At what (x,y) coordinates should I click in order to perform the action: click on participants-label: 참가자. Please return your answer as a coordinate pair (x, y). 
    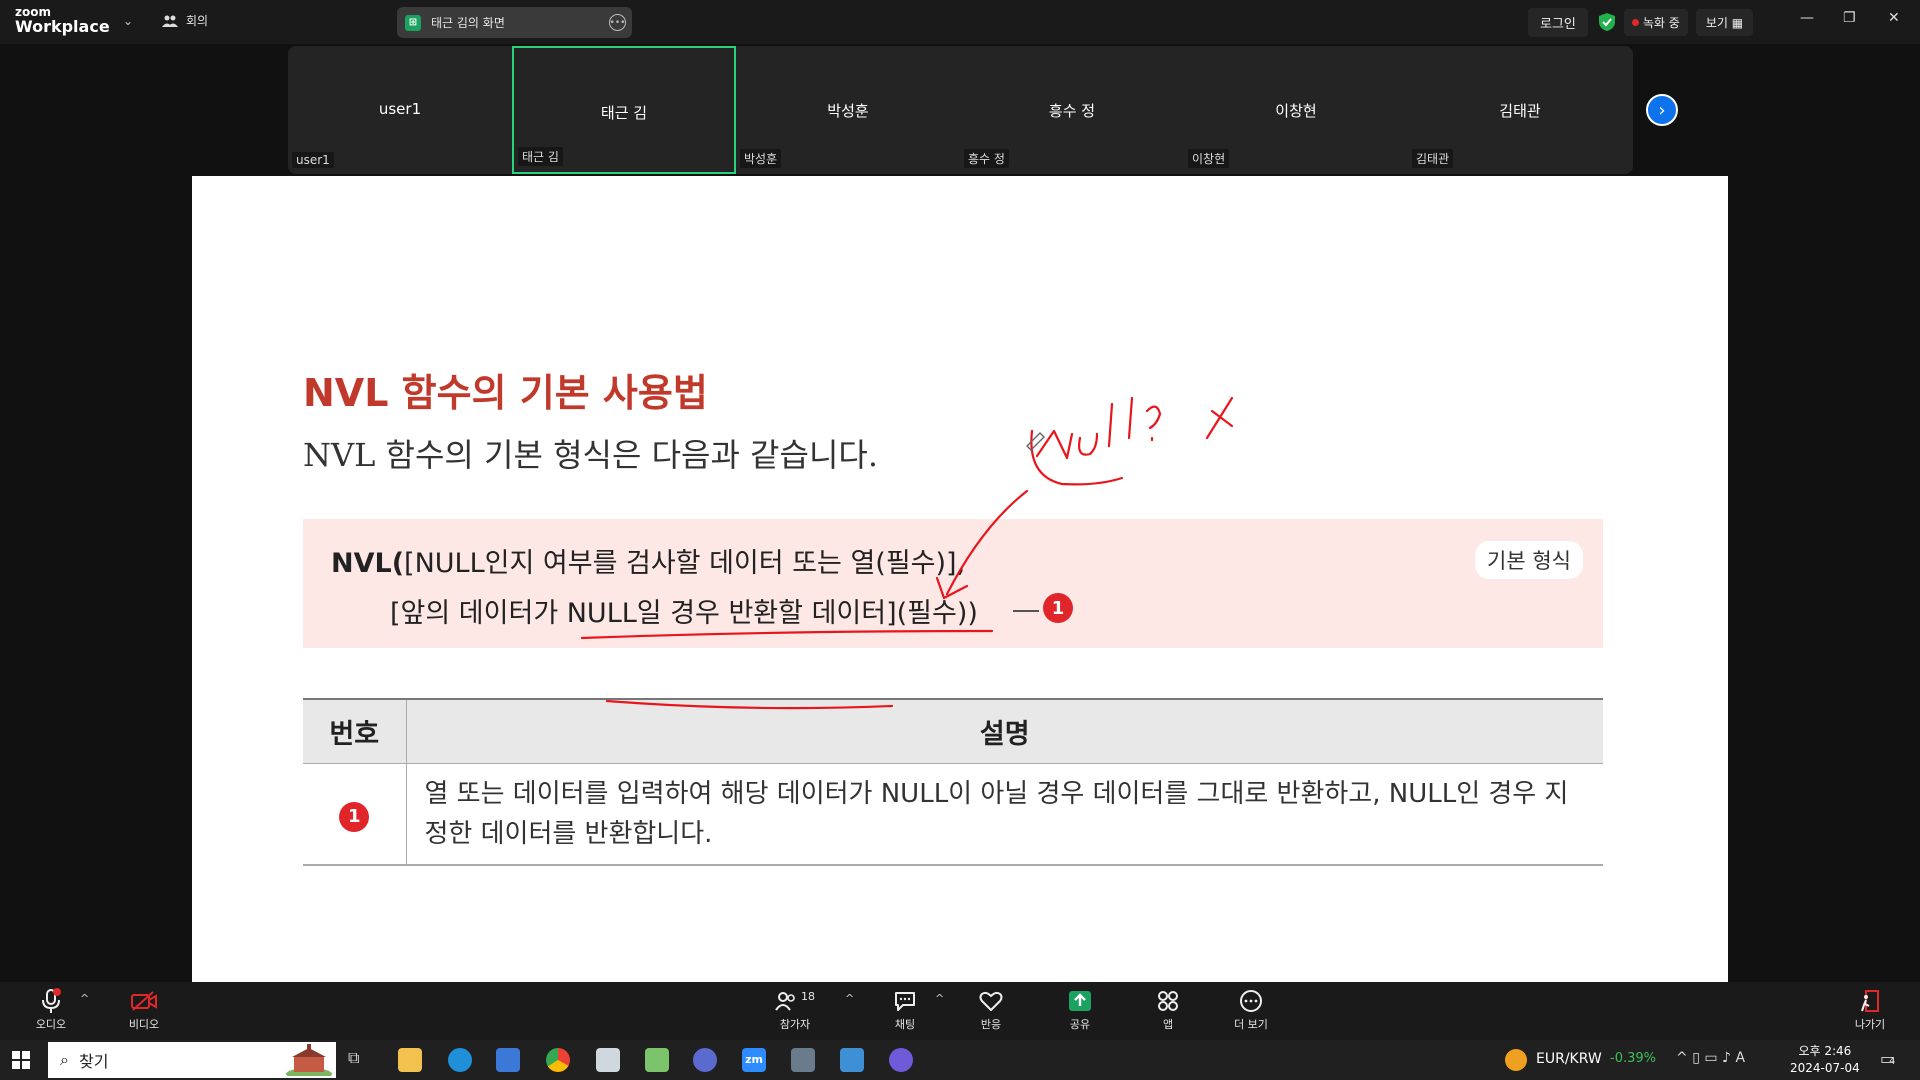
    Looking at the image, I should click on (795, 1024).